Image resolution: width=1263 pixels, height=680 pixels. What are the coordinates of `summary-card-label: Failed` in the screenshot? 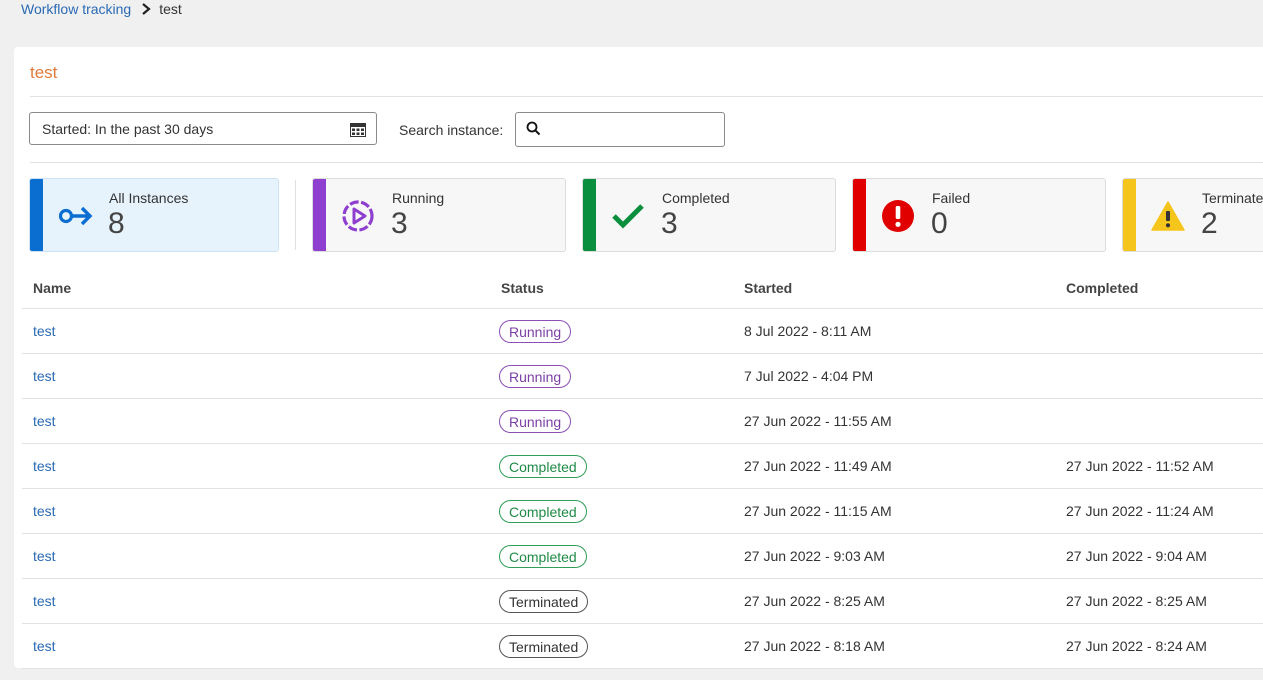 It's located at (951, 198).